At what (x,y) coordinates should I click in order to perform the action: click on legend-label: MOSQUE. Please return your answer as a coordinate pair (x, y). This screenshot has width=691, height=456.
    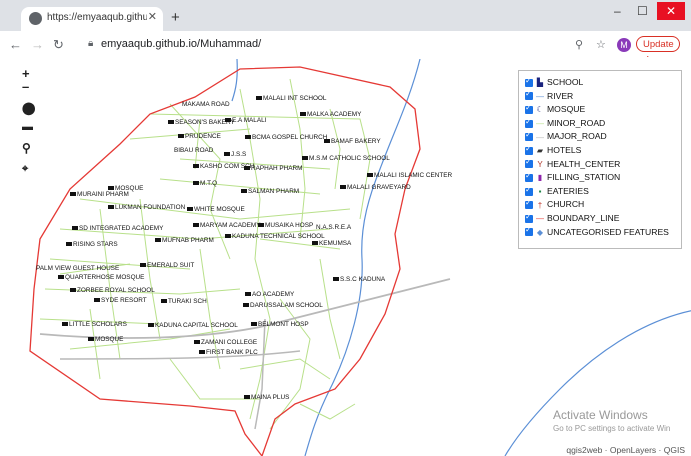
    Looking at the image, I should click on (566, 109).